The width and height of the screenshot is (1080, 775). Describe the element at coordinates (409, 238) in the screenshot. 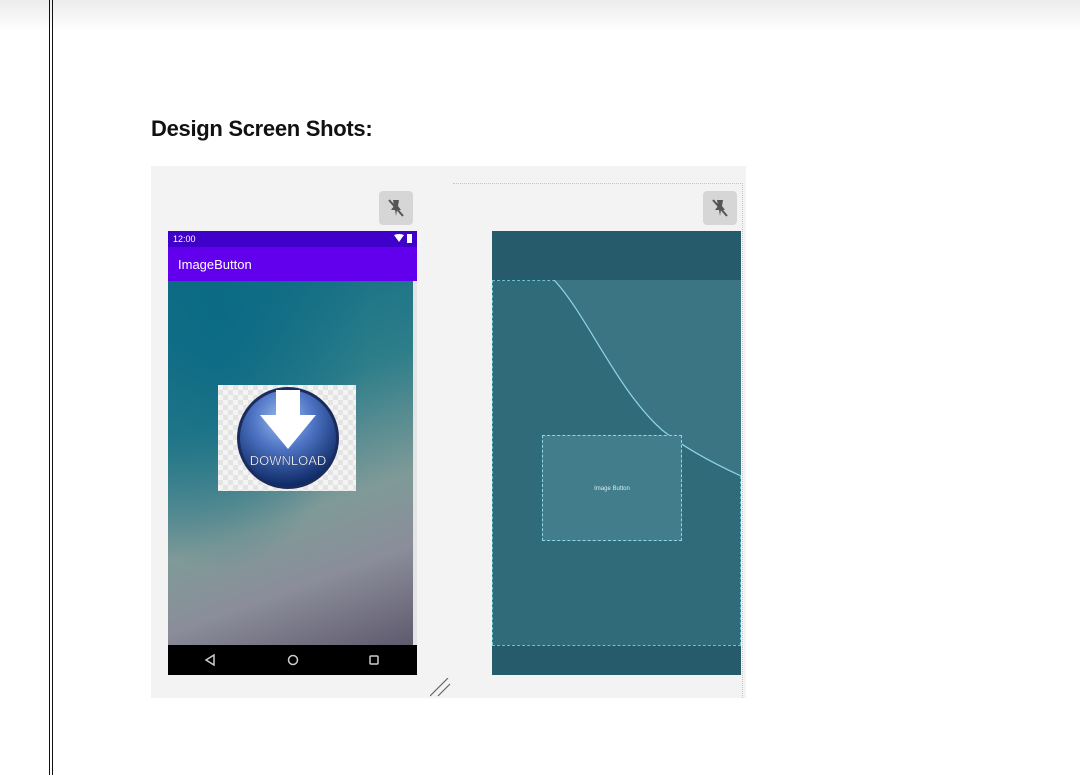

I see `battery-icon` at that location.